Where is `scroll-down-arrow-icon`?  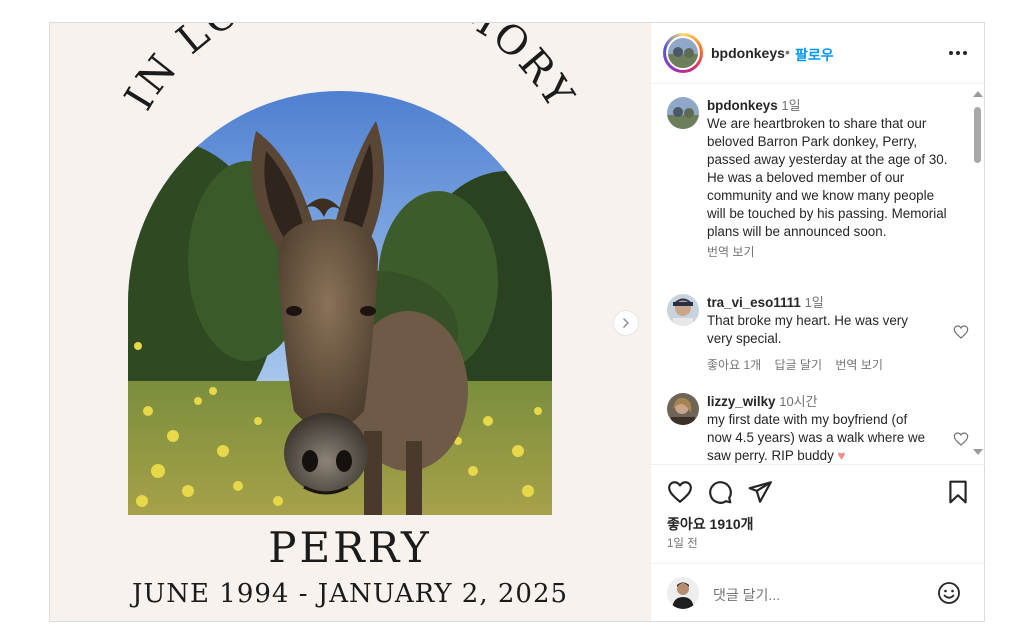 scroll-down-arrow-icon is located at coordinates (978, 452).